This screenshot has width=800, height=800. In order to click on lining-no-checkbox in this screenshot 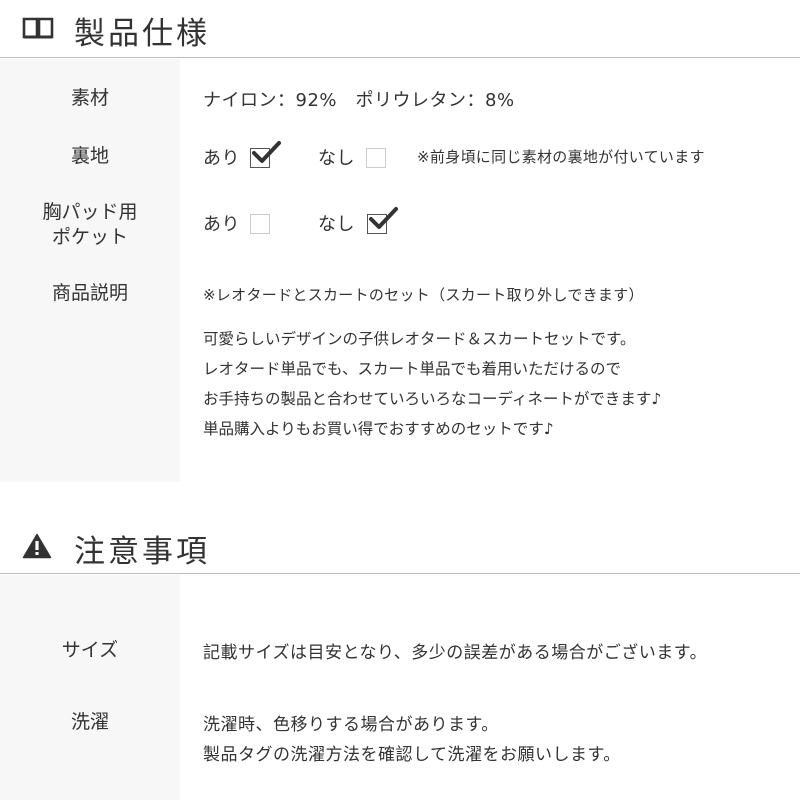, I will do `click(376, 158)`.